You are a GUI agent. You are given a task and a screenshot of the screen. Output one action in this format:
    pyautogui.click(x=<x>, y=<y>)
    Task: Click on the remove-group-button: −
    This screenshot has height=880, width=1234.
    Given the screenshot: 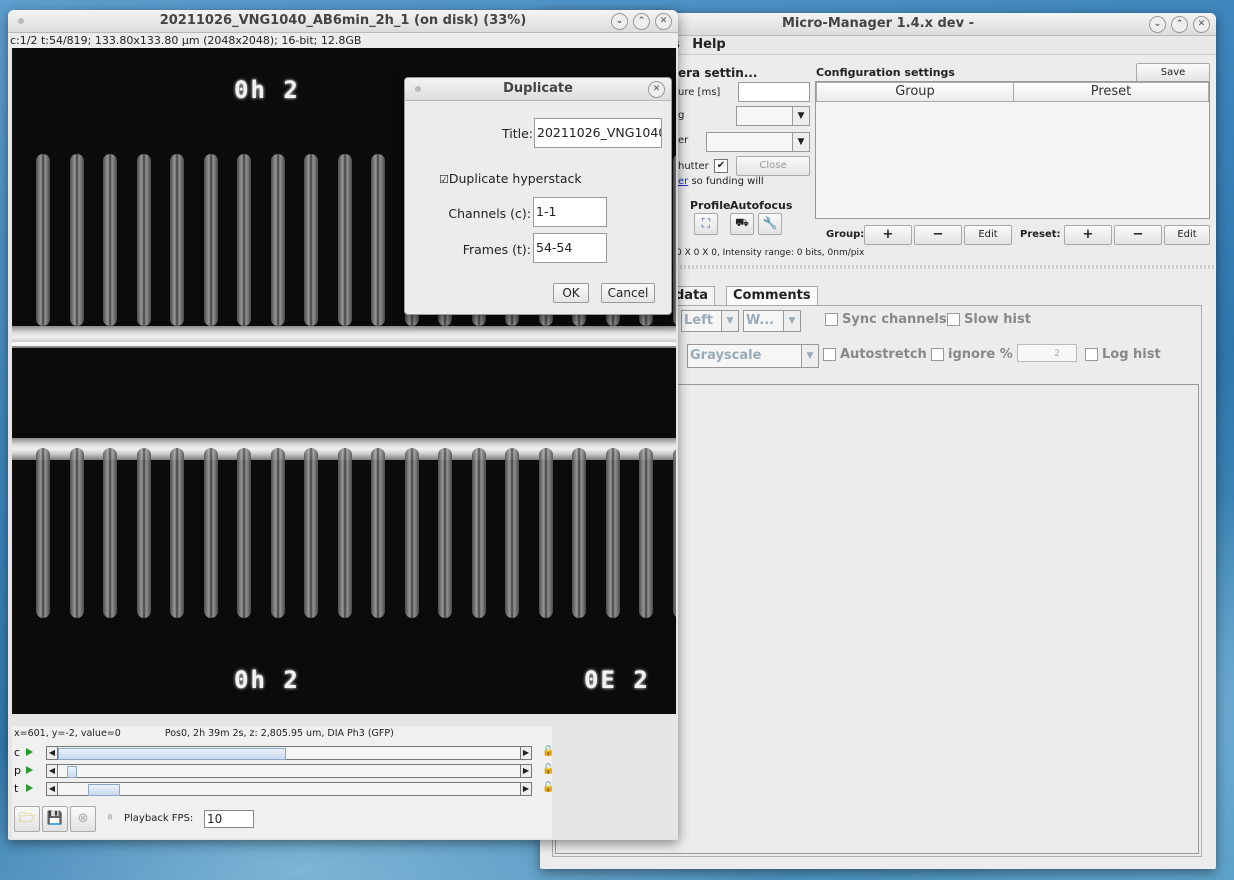 What is the action you would take?
    pyautogui.click(x=938, y=235)
    